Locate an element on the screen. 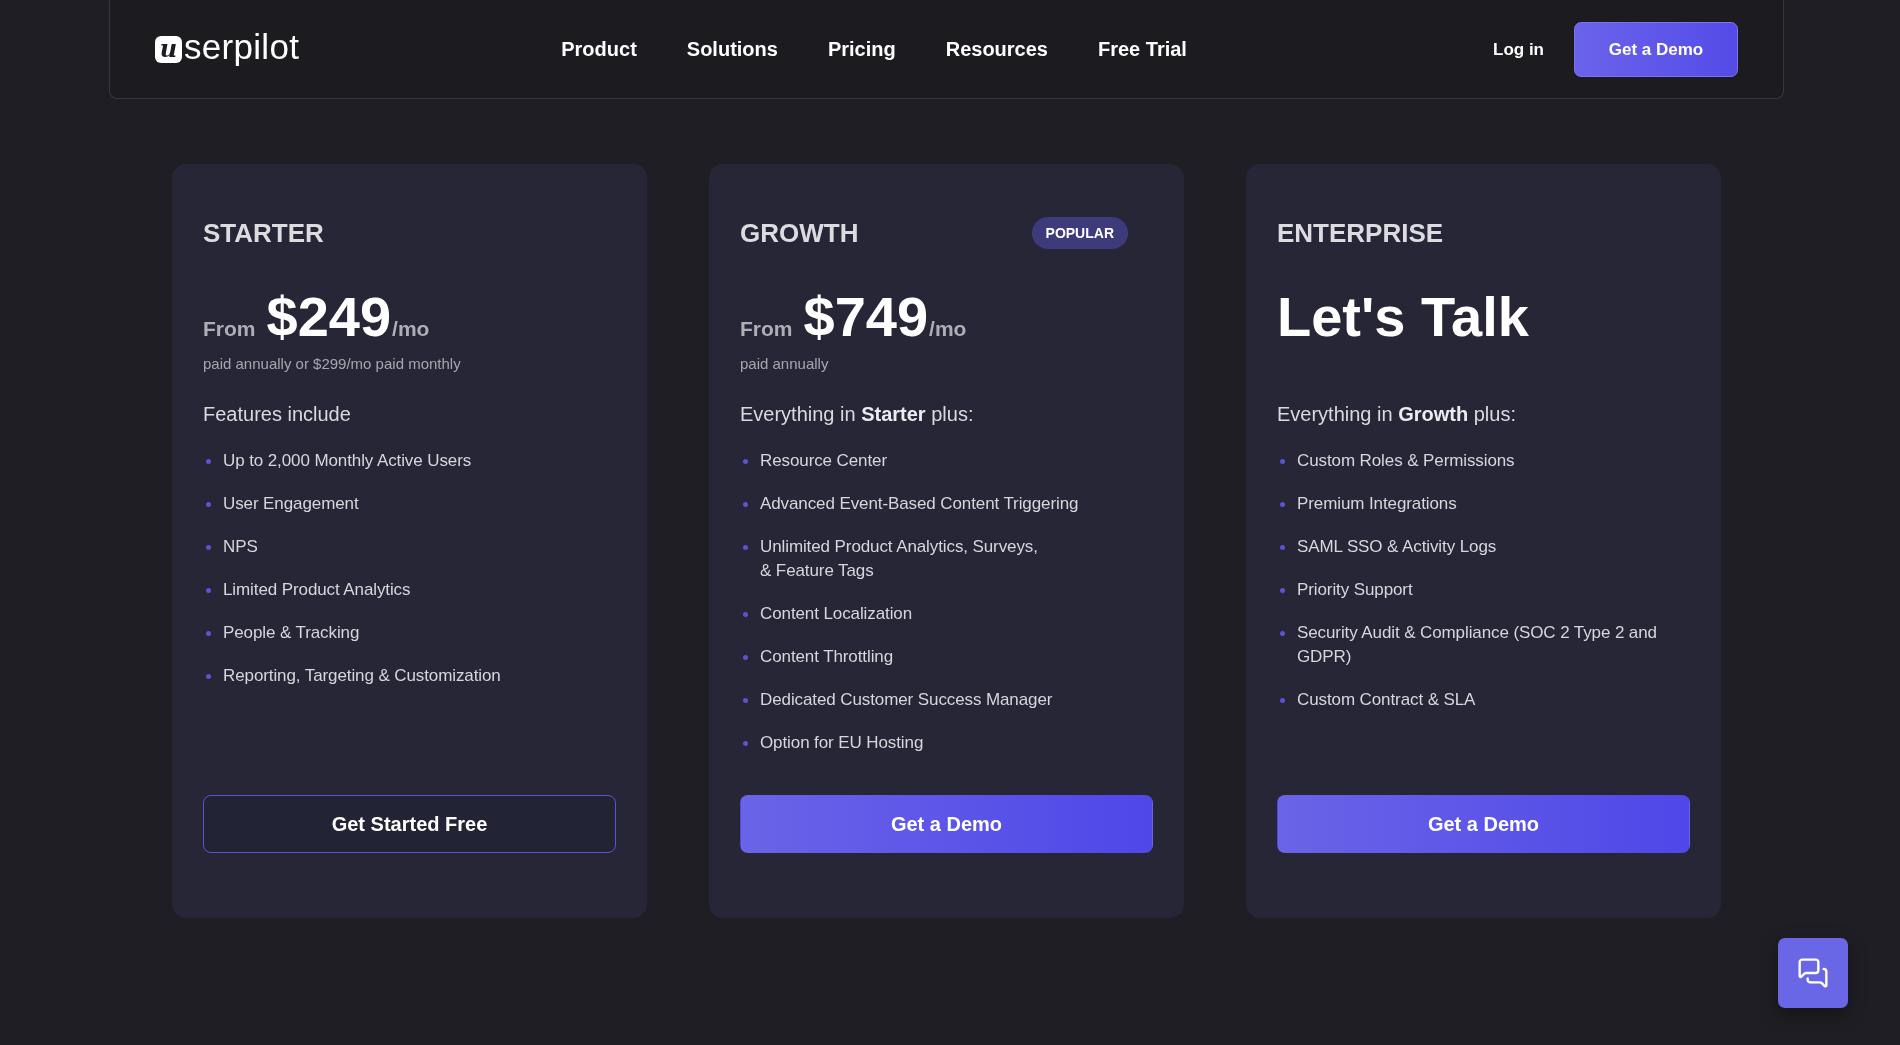 This screenshot has width=1900, height=1045. feature-text: Advanced Event-Based Content Triggering is located at coordinates (919, 504).